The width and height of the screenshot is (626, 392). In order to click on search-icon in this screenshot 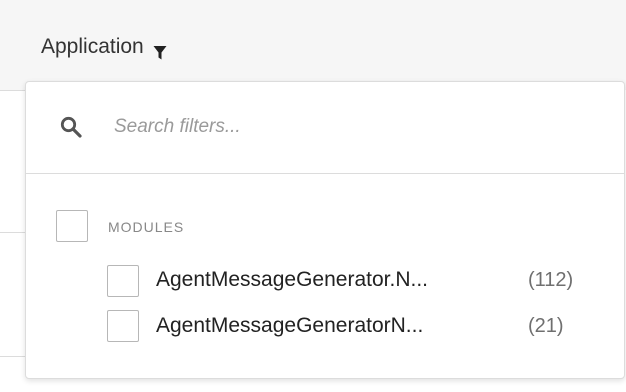, I will do `click(71, 127)`.